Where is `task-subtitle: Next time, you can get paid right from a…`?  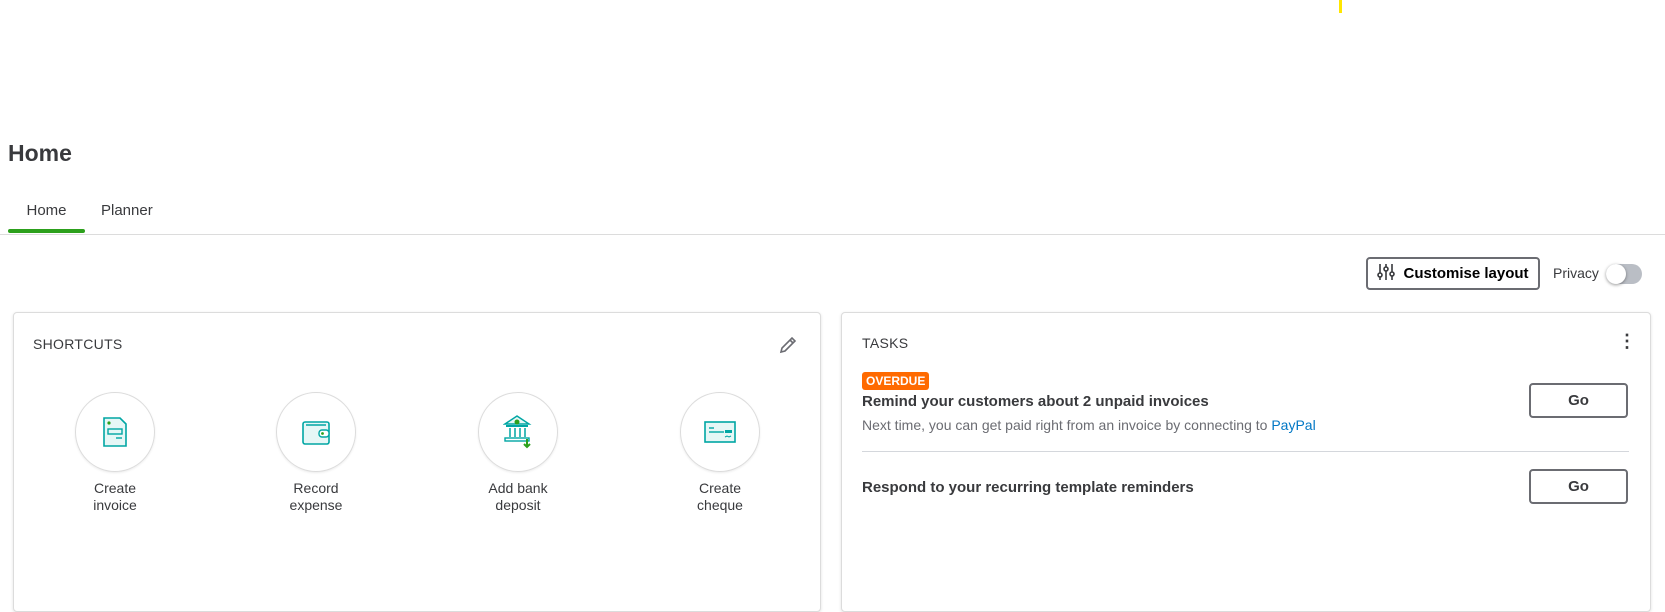 task-subtitle: Next time, you can get paid right from a… is located at coordinates (1089, 425).